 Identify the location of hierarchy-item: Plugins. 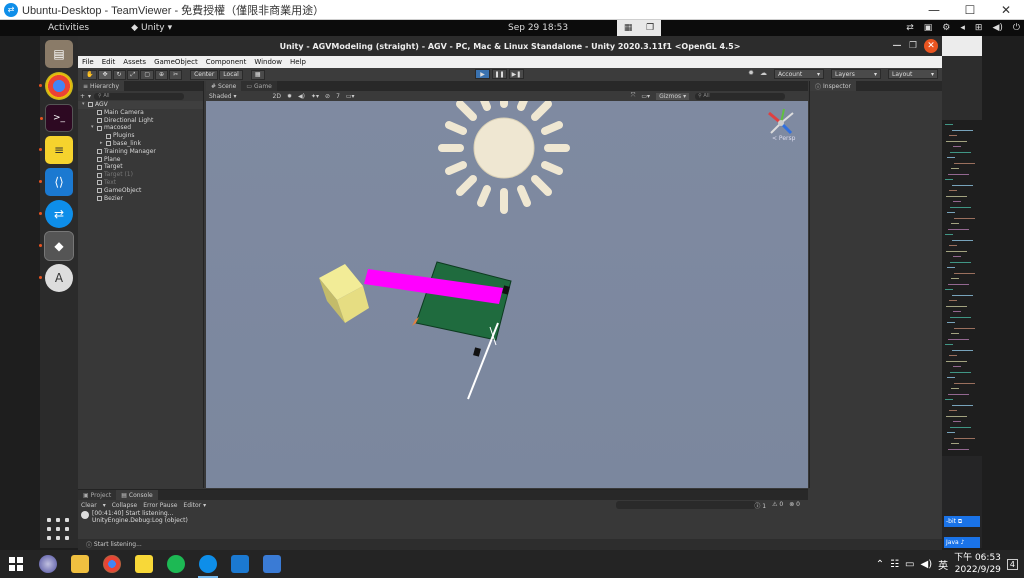
(140, 136).